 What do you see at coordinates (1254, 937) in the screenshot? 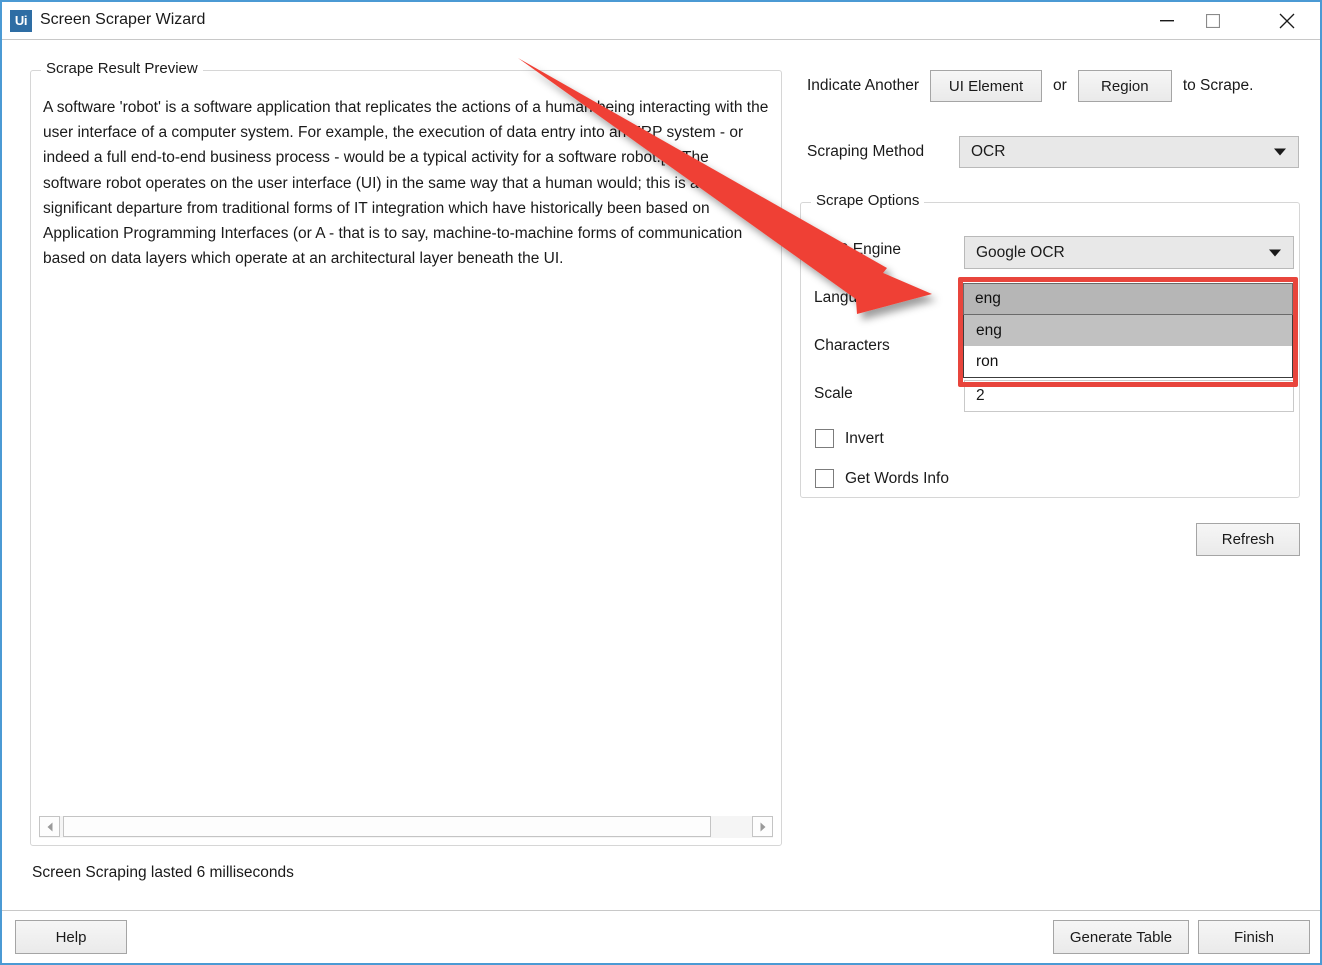
I see `finish-button: Finish` at bounding box center [1254, 937].